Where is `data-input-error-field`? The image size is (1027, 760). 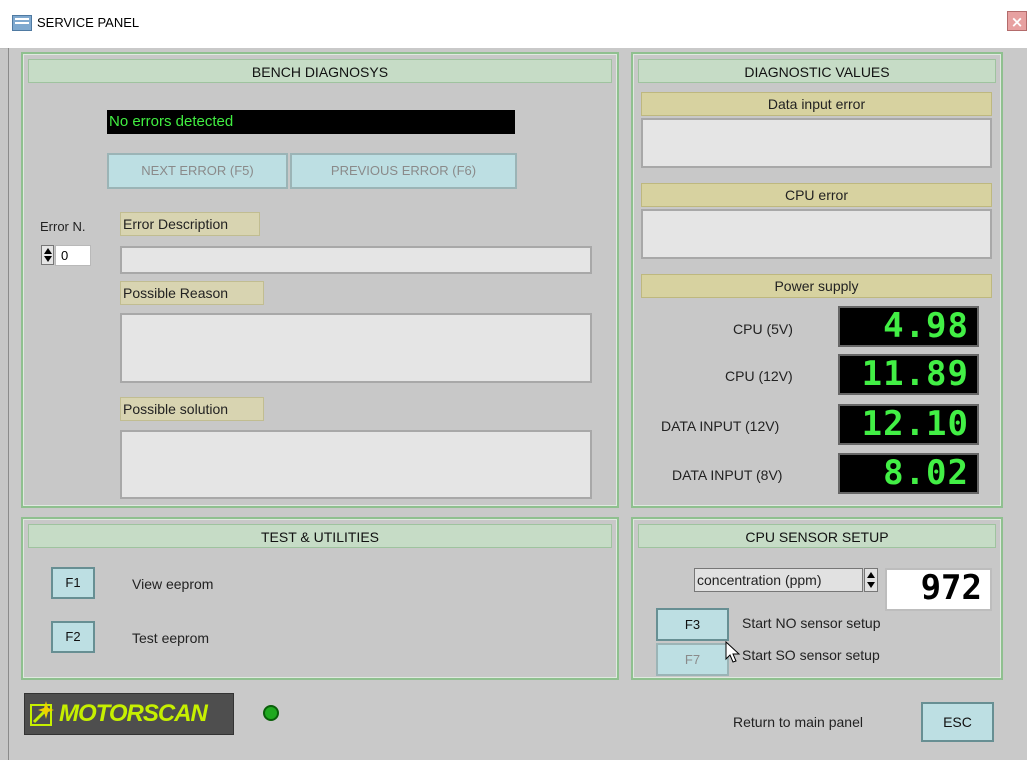
data-input-error-field is located at coordinates (816, 143).